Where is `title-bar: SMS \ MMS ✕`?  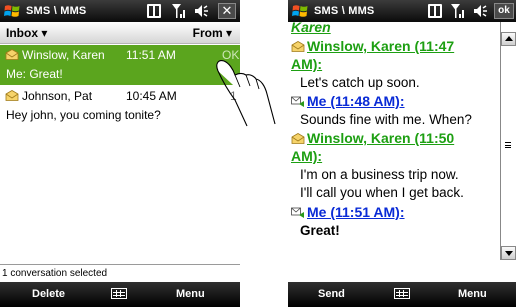
title-bar: SMS \ MMS ✕ is located at coordinates (120, 11).